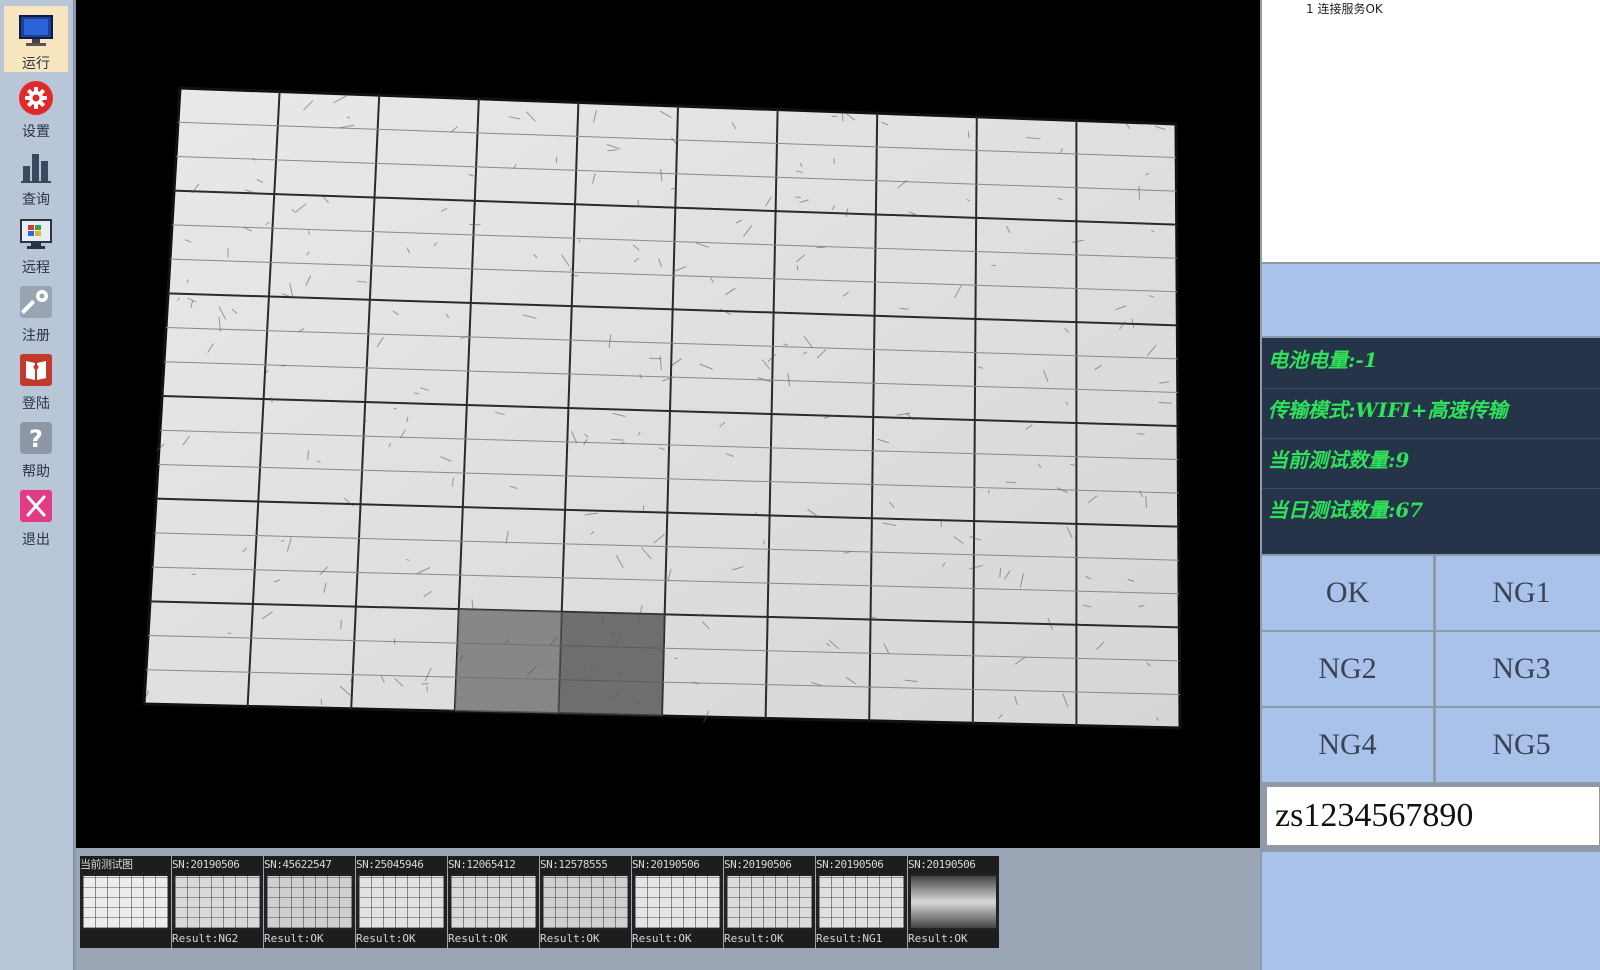 This screenshot has height=970, width=1600. I want to click on help-icon: ?, so click(36, 438).